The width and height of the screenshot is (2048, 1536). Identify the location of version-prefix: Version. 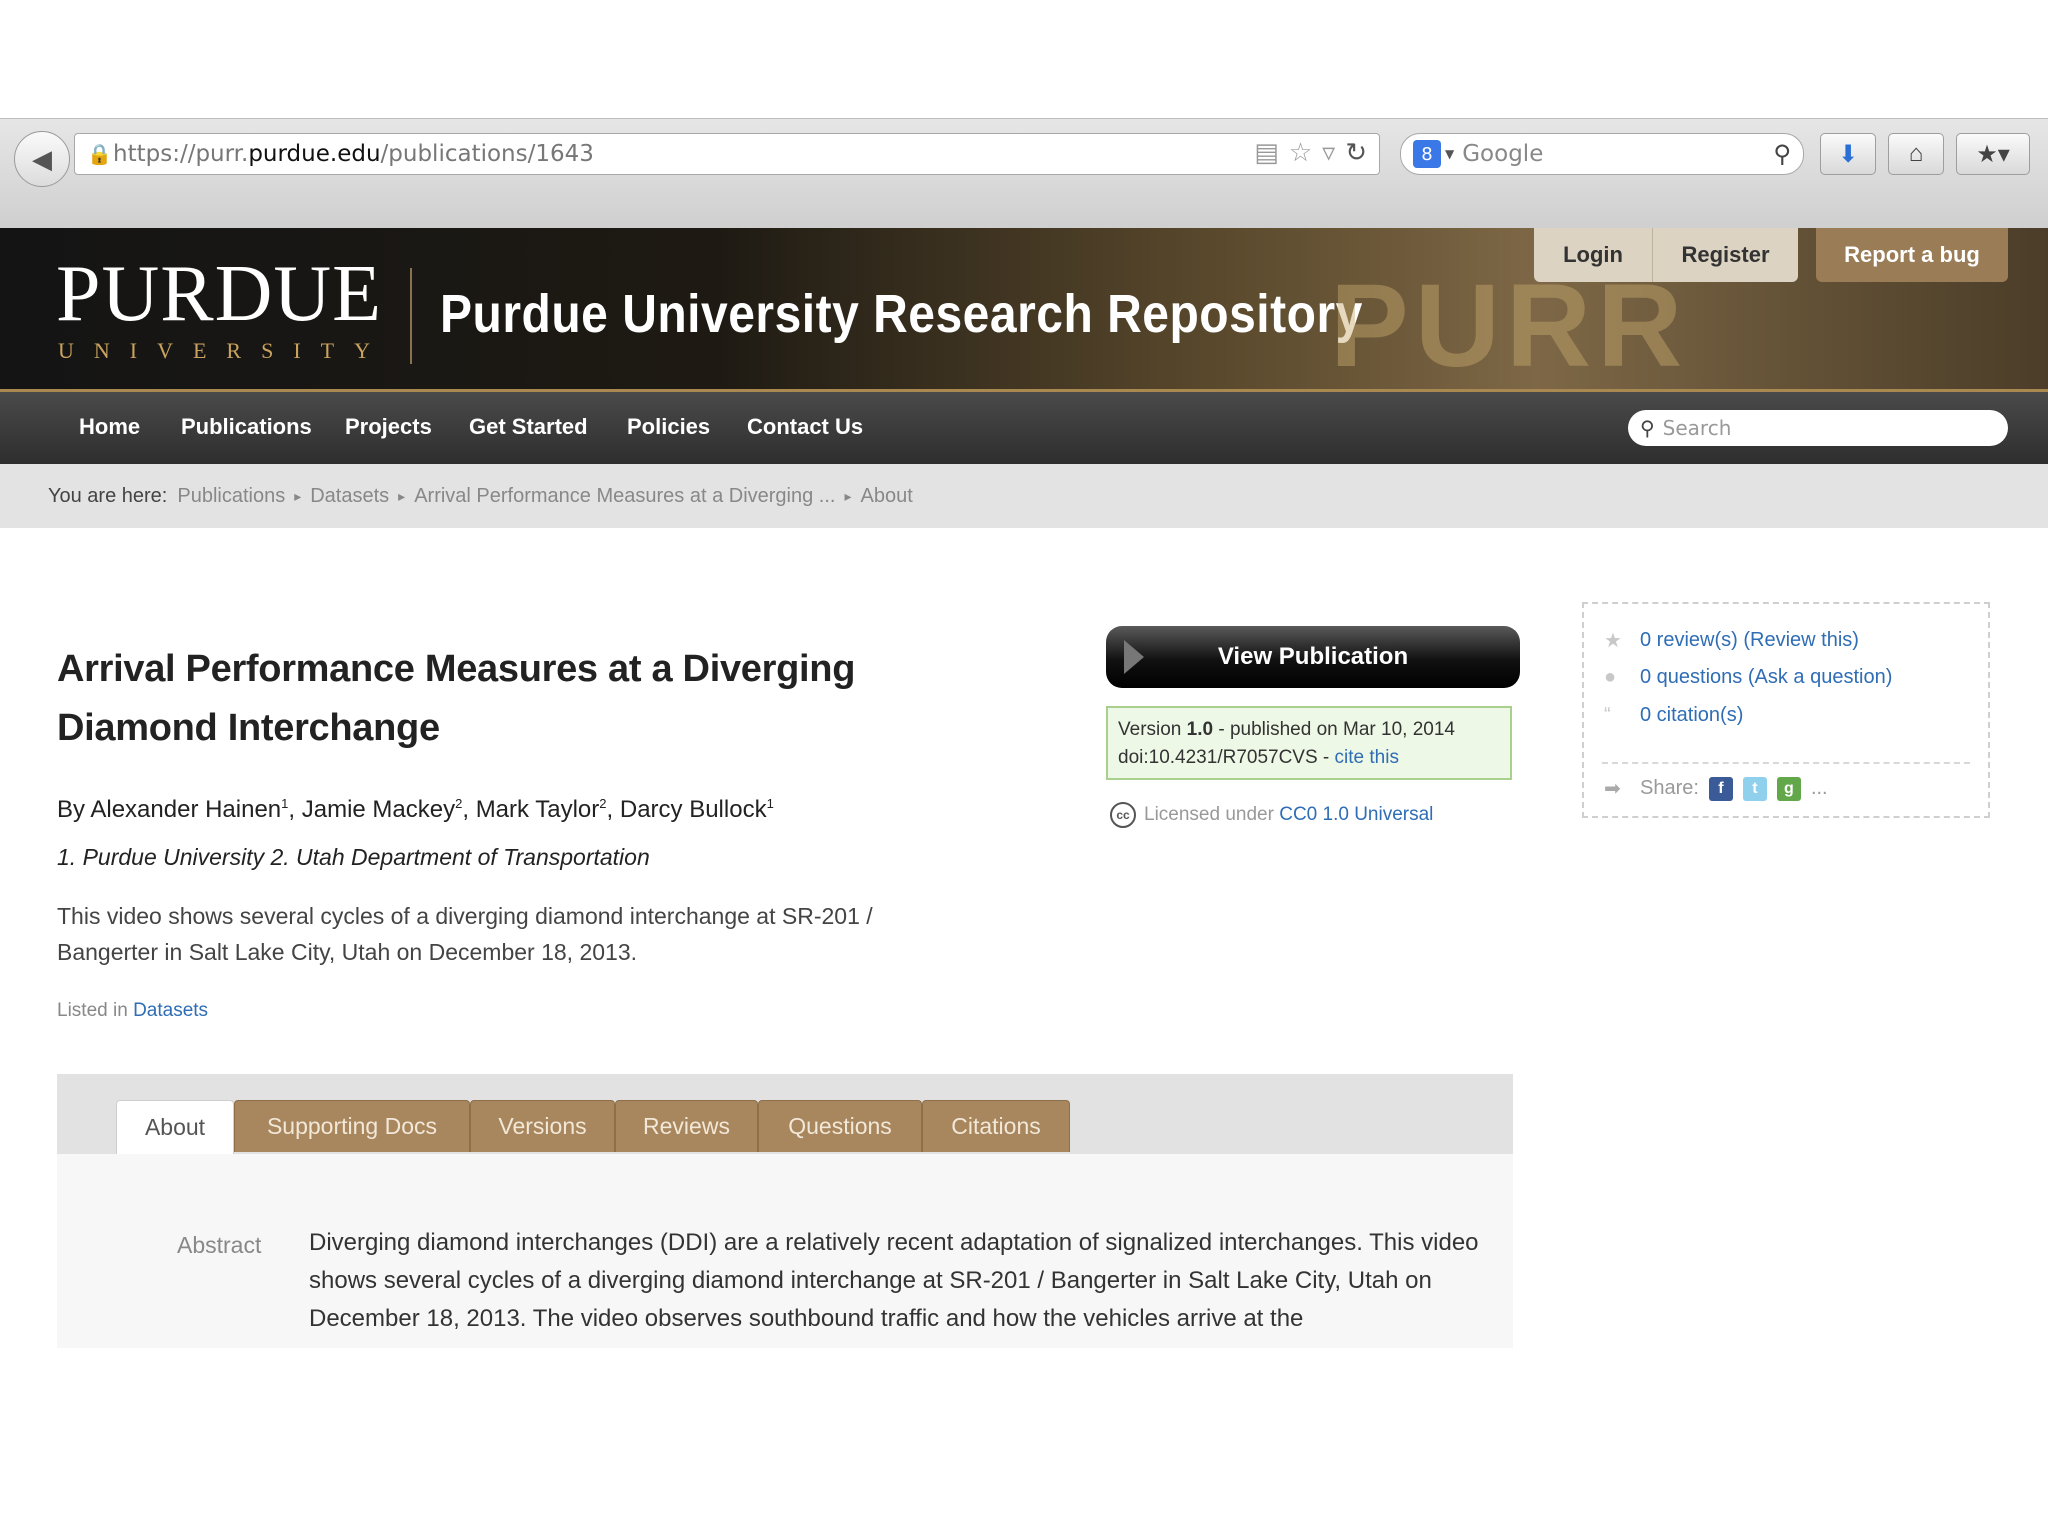
(1150, 729).